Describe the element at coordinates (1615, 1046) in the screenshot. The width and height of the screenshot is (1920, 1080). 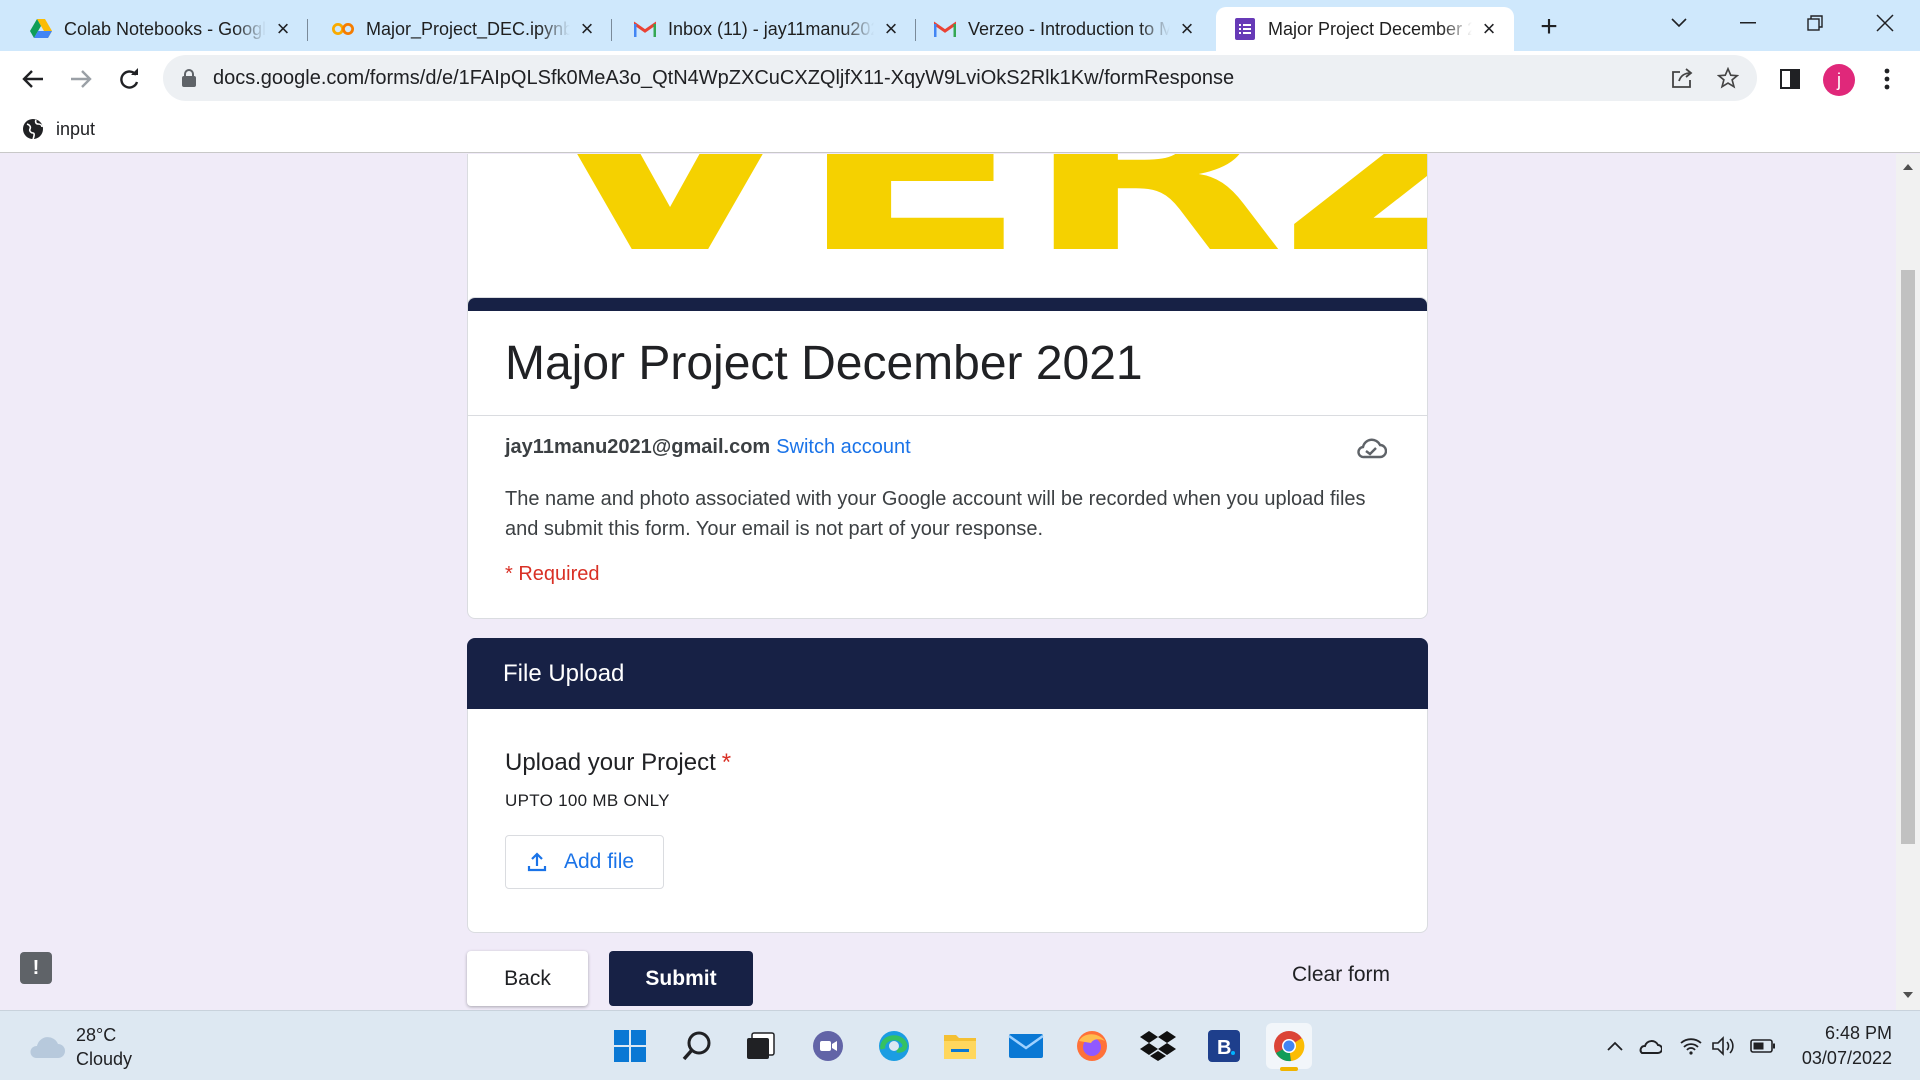
I see `show-hidden-icons-chevron-icon` at that location.